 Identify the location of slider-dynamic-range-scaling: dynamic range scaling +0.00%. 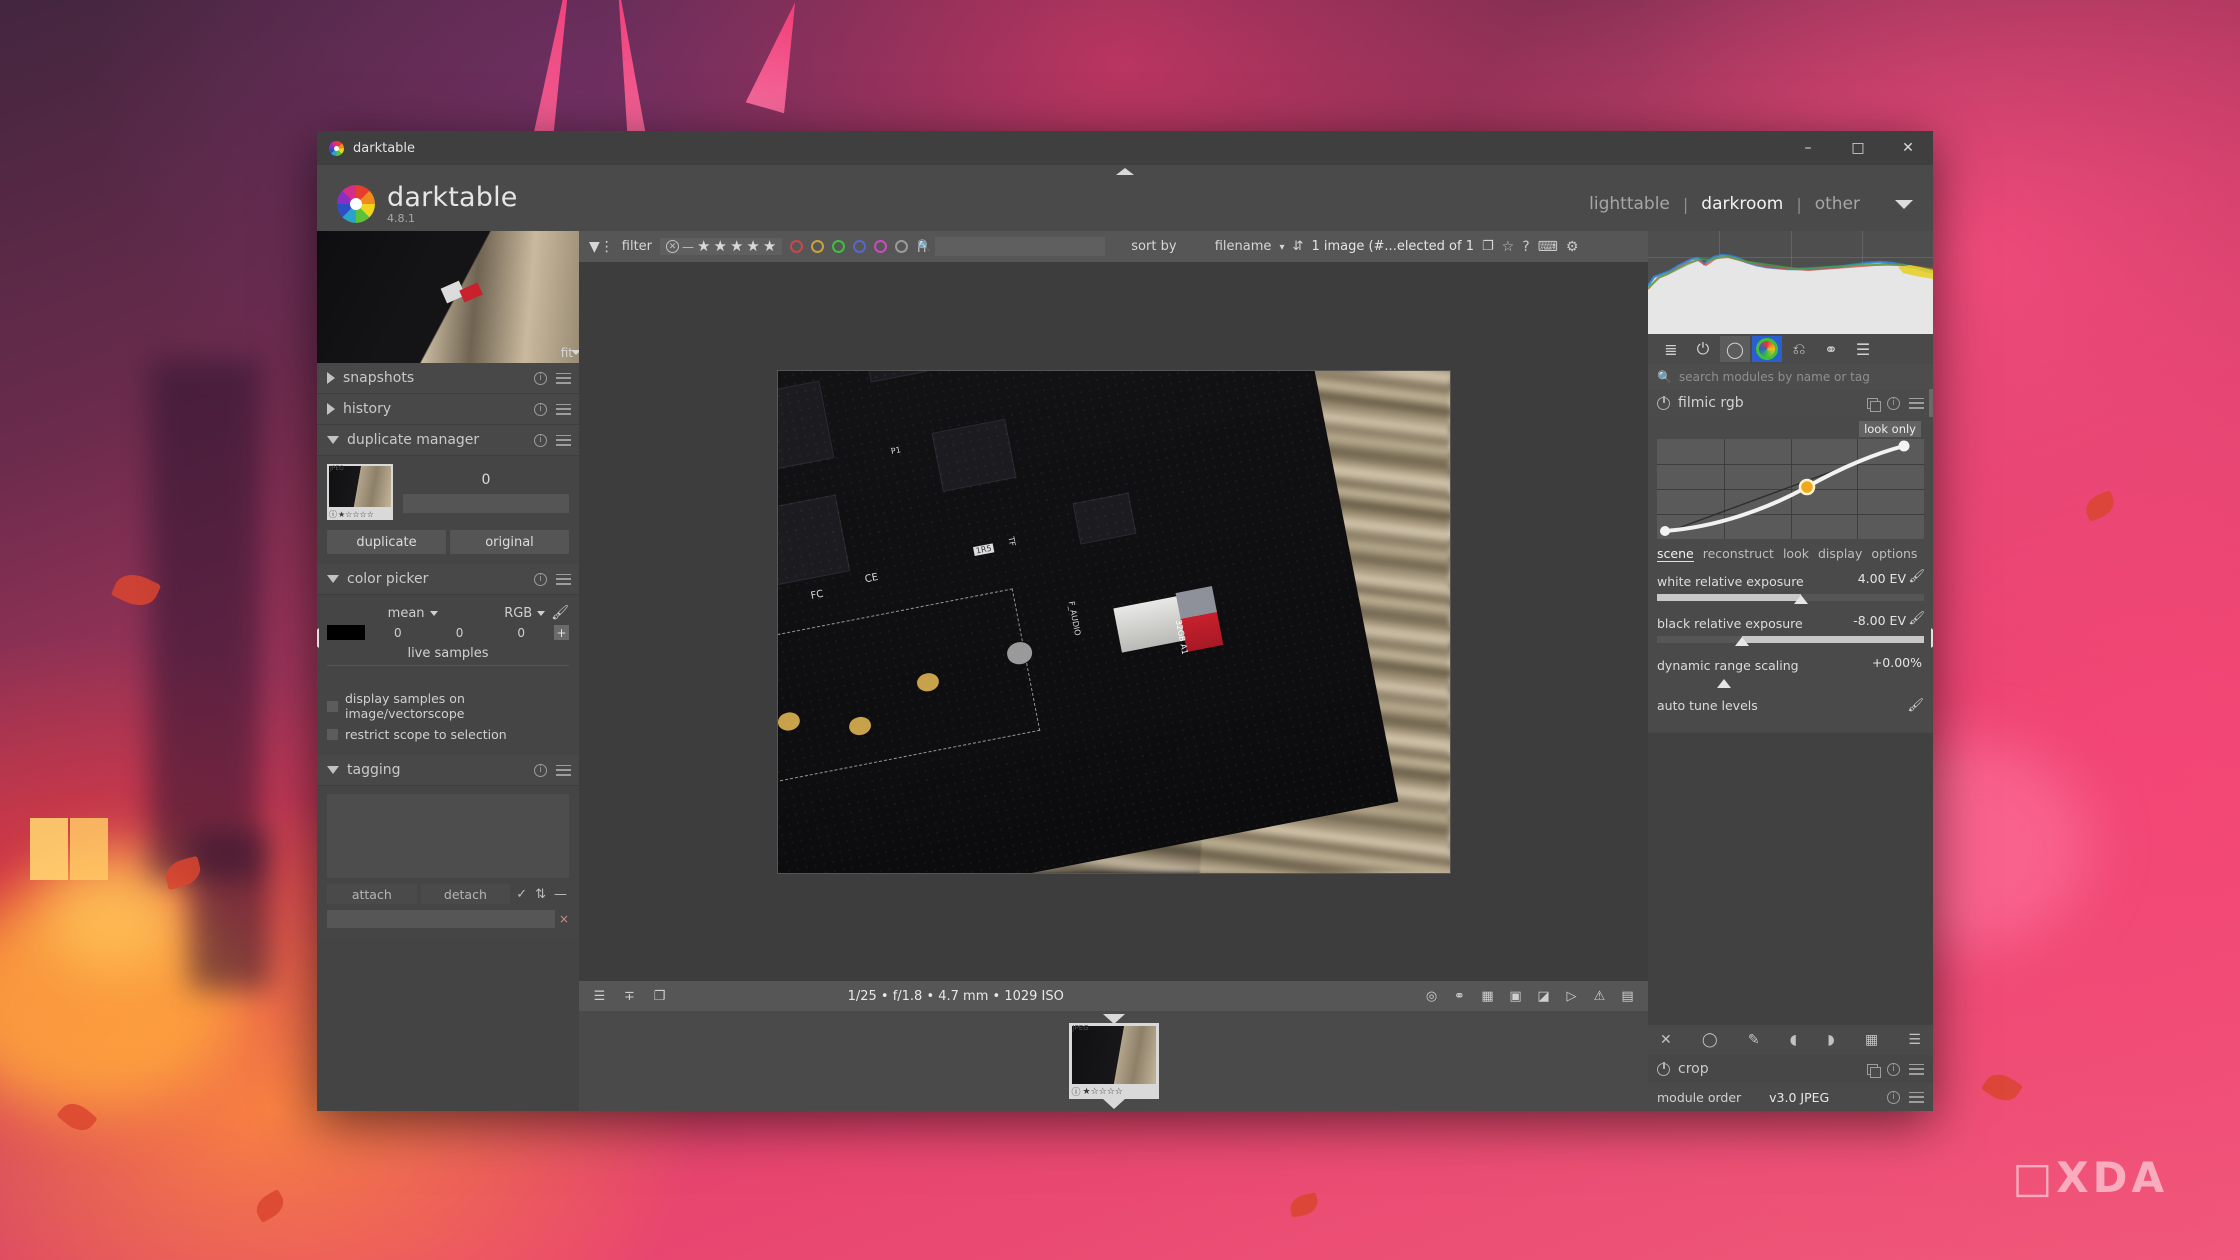
(1790, 673).